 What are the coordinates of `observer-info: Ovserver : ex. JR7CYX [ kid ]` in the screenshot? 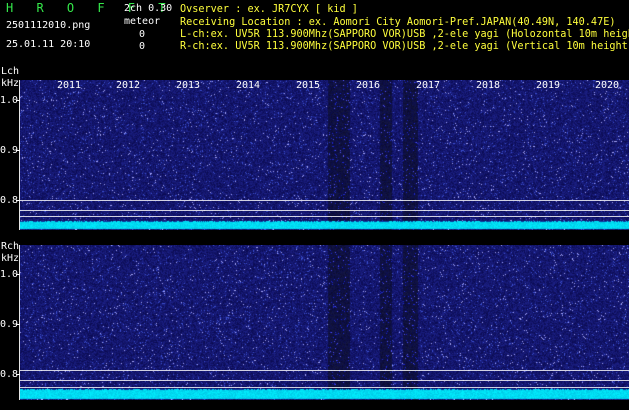 It's located at (269, 9).